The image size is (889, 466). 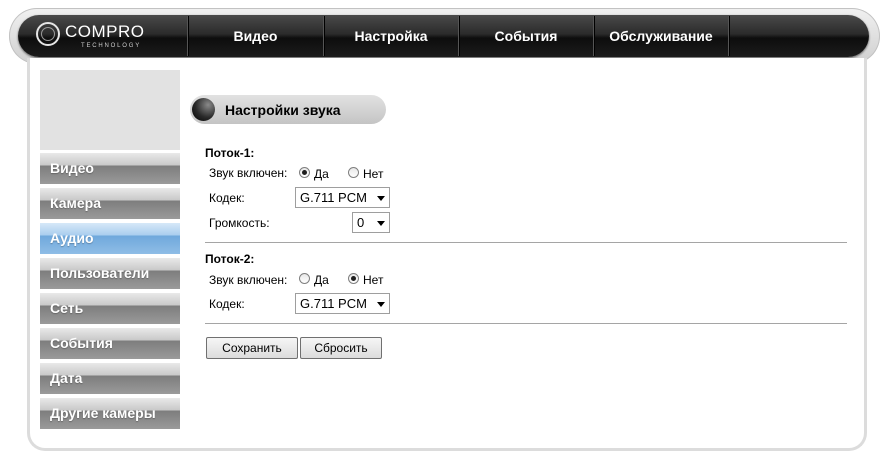 What do you see at coordinates (203, 109) in the screenshot?
I see `section-bullet-icon` at bounding box center [203, 109].